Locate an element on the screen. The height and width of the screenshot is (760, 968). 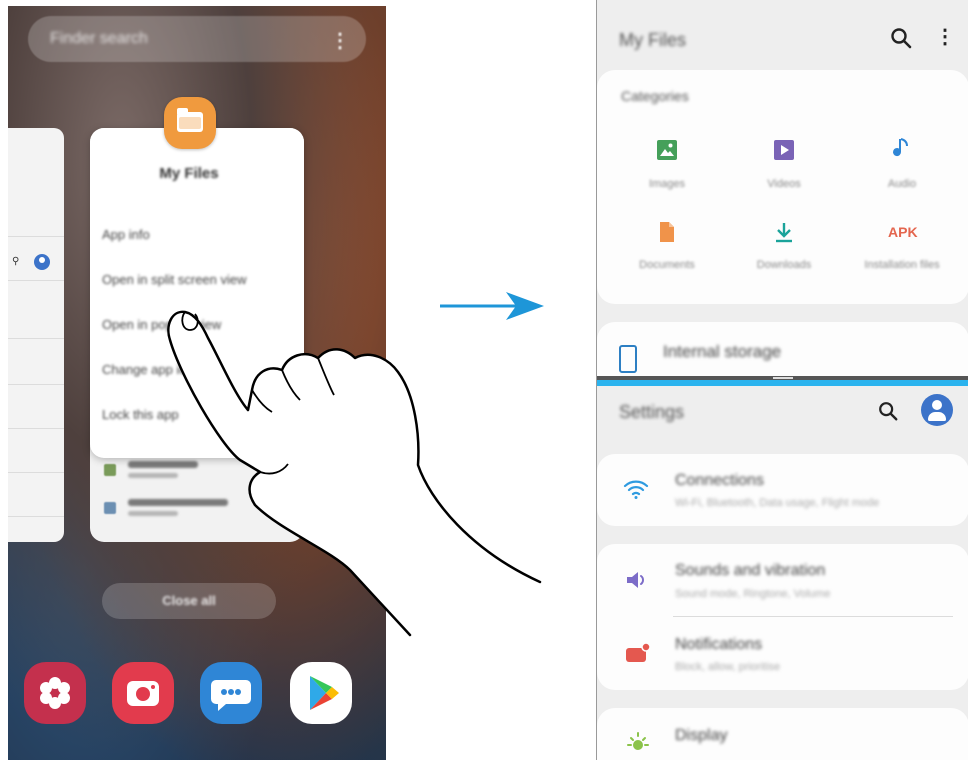
arrow-right-icon is located at coordinates (492, 306).